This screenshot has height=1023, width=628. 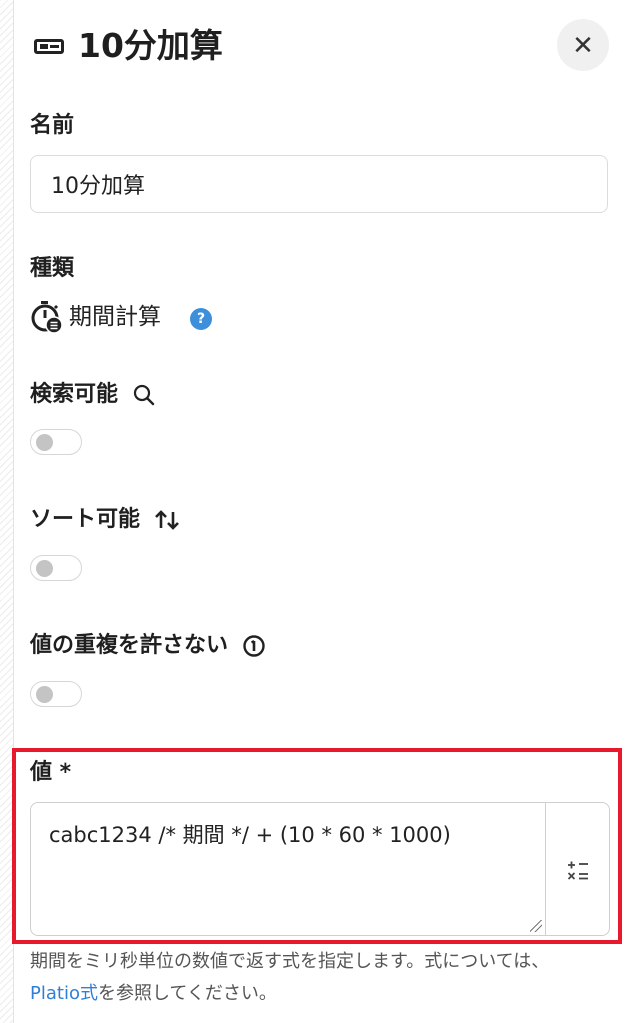 What do you see at coordinates (52, 125) in the screenshot?
I see `name-label: 名前` at bounding box center [52, 125].